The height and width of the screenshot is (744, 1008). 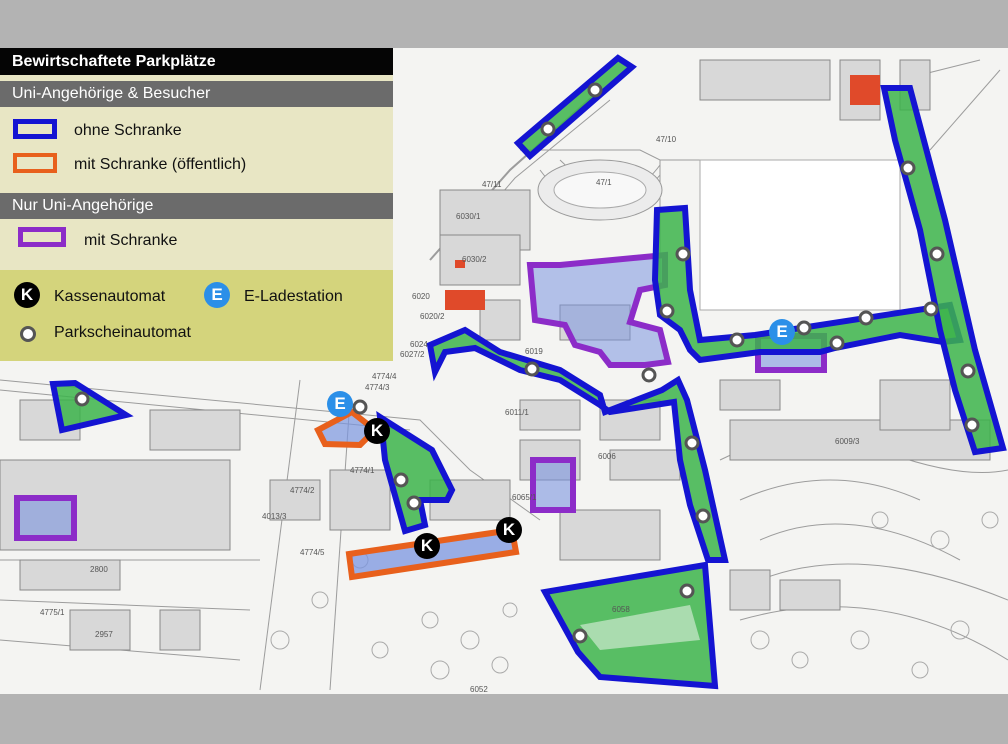 I want to click on cash-machine-icon: K, so click(x=27, y=295).